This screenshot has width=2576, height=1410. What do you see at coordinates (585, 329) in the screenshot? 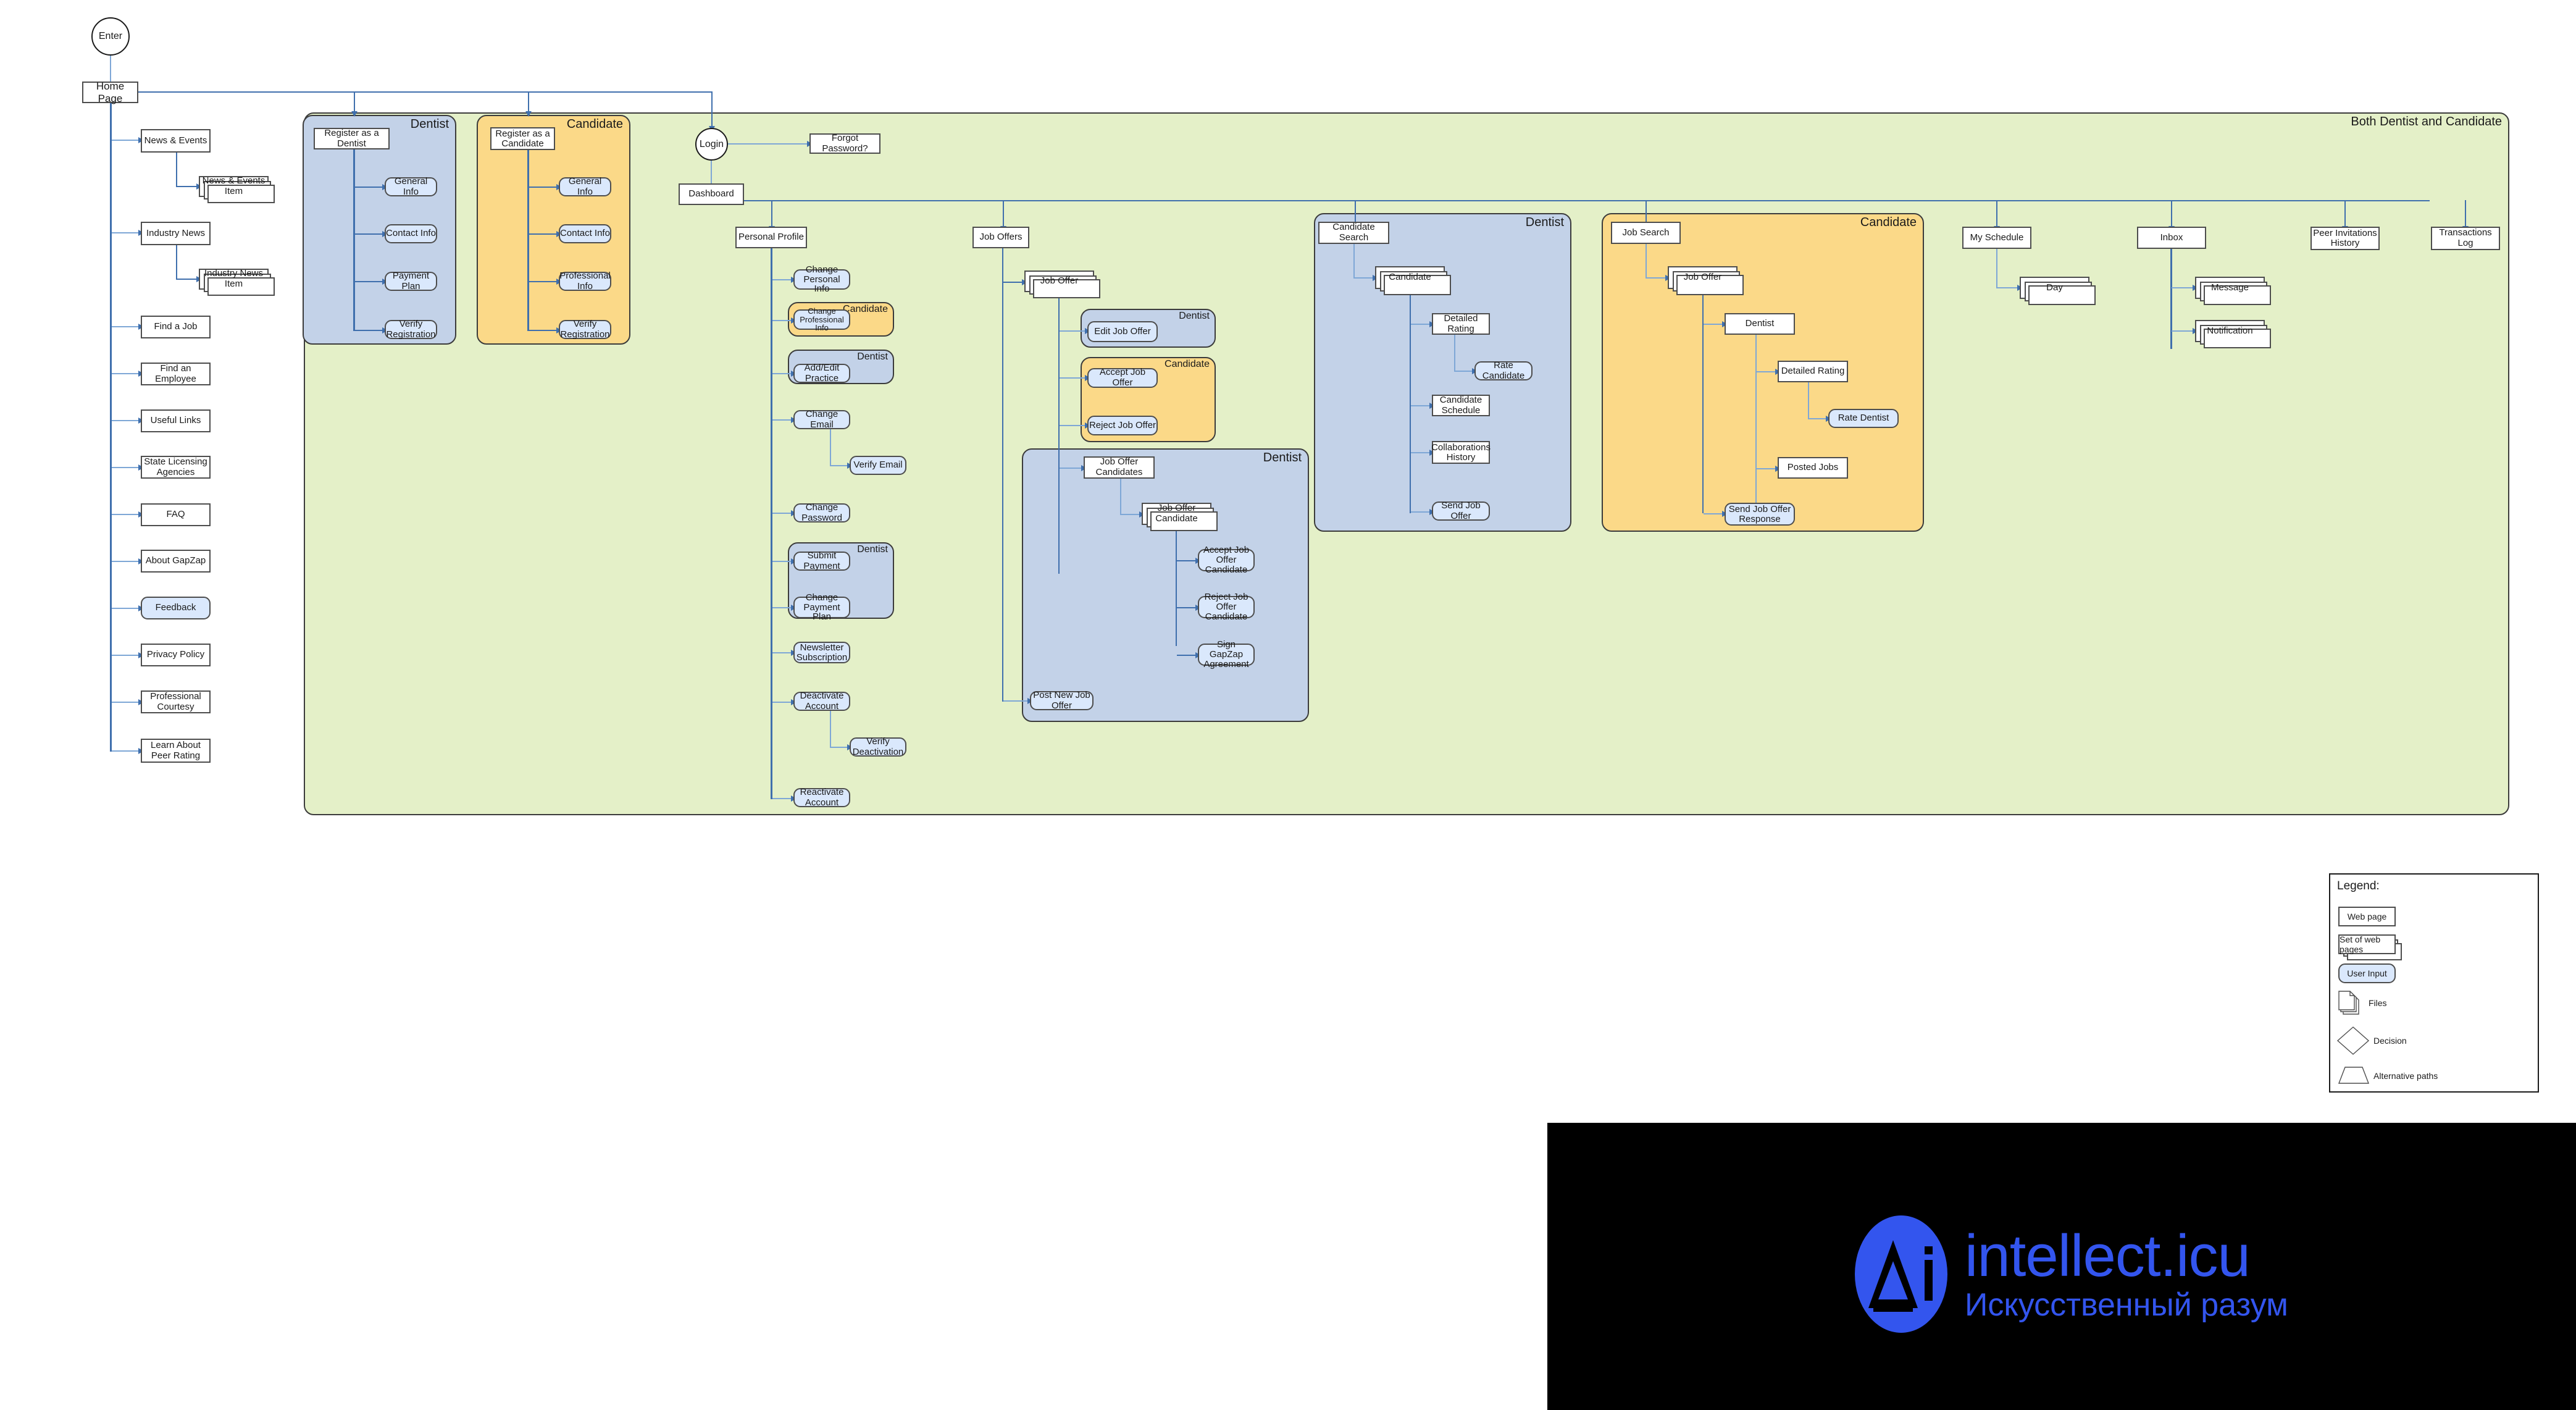
I see `node-candidate-verify-registration: Verify Registration` at bounding box center [585, 329].